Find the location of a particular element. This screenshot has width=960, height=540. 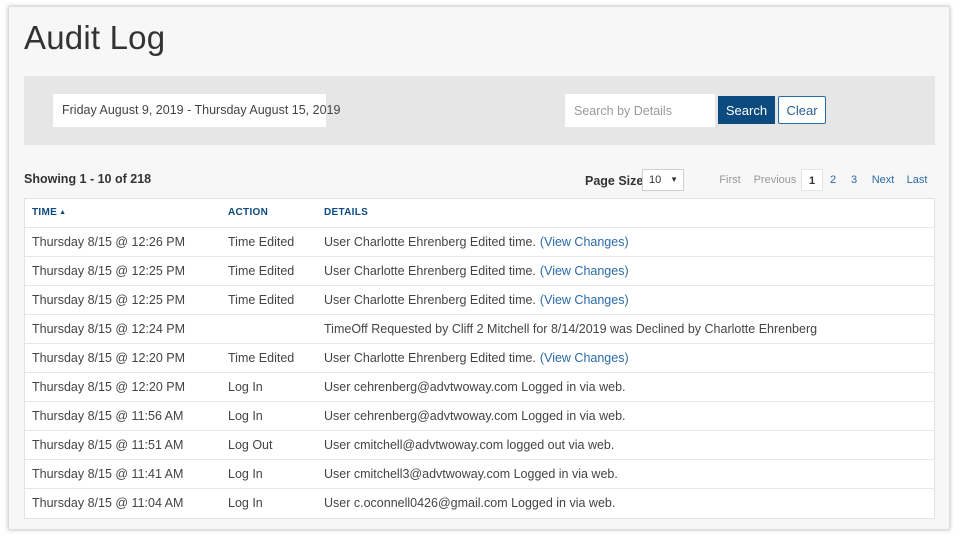

page-size-value: 10 is located at coordinates (655, 180).